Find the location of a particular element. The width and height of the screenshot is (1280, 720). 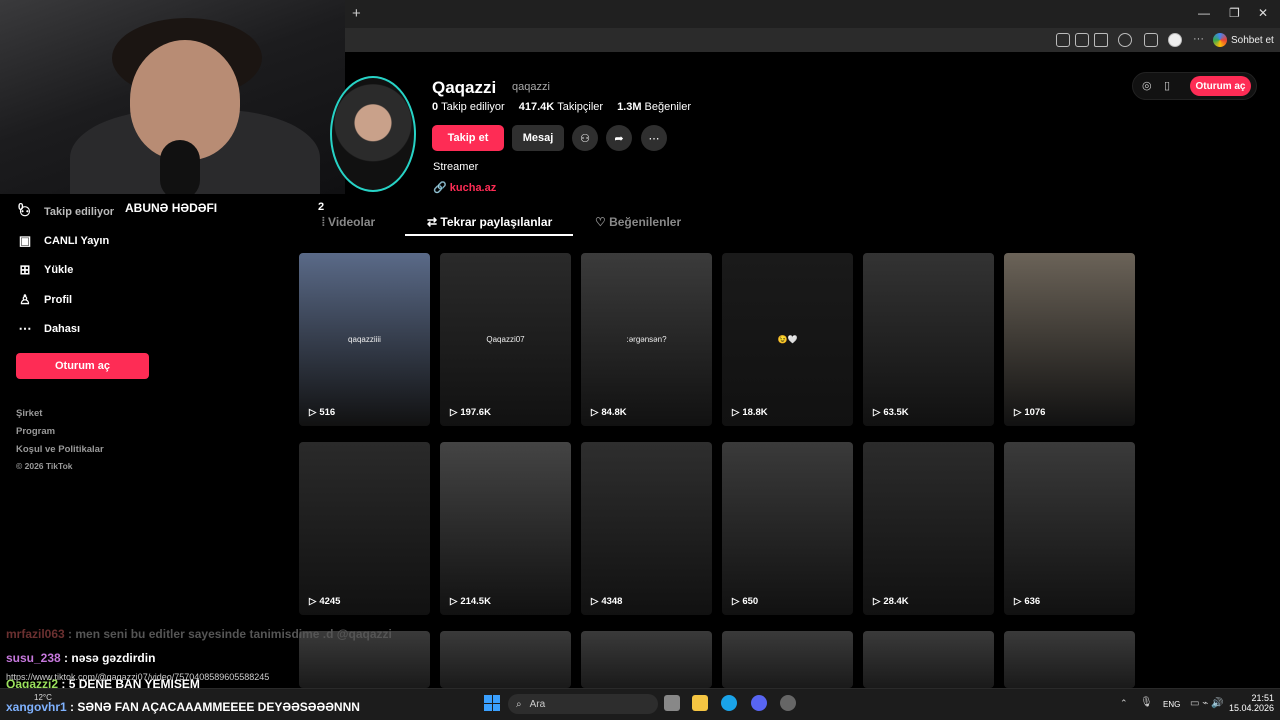

profile-avatar-icon is located at coordinates (1175, 40).